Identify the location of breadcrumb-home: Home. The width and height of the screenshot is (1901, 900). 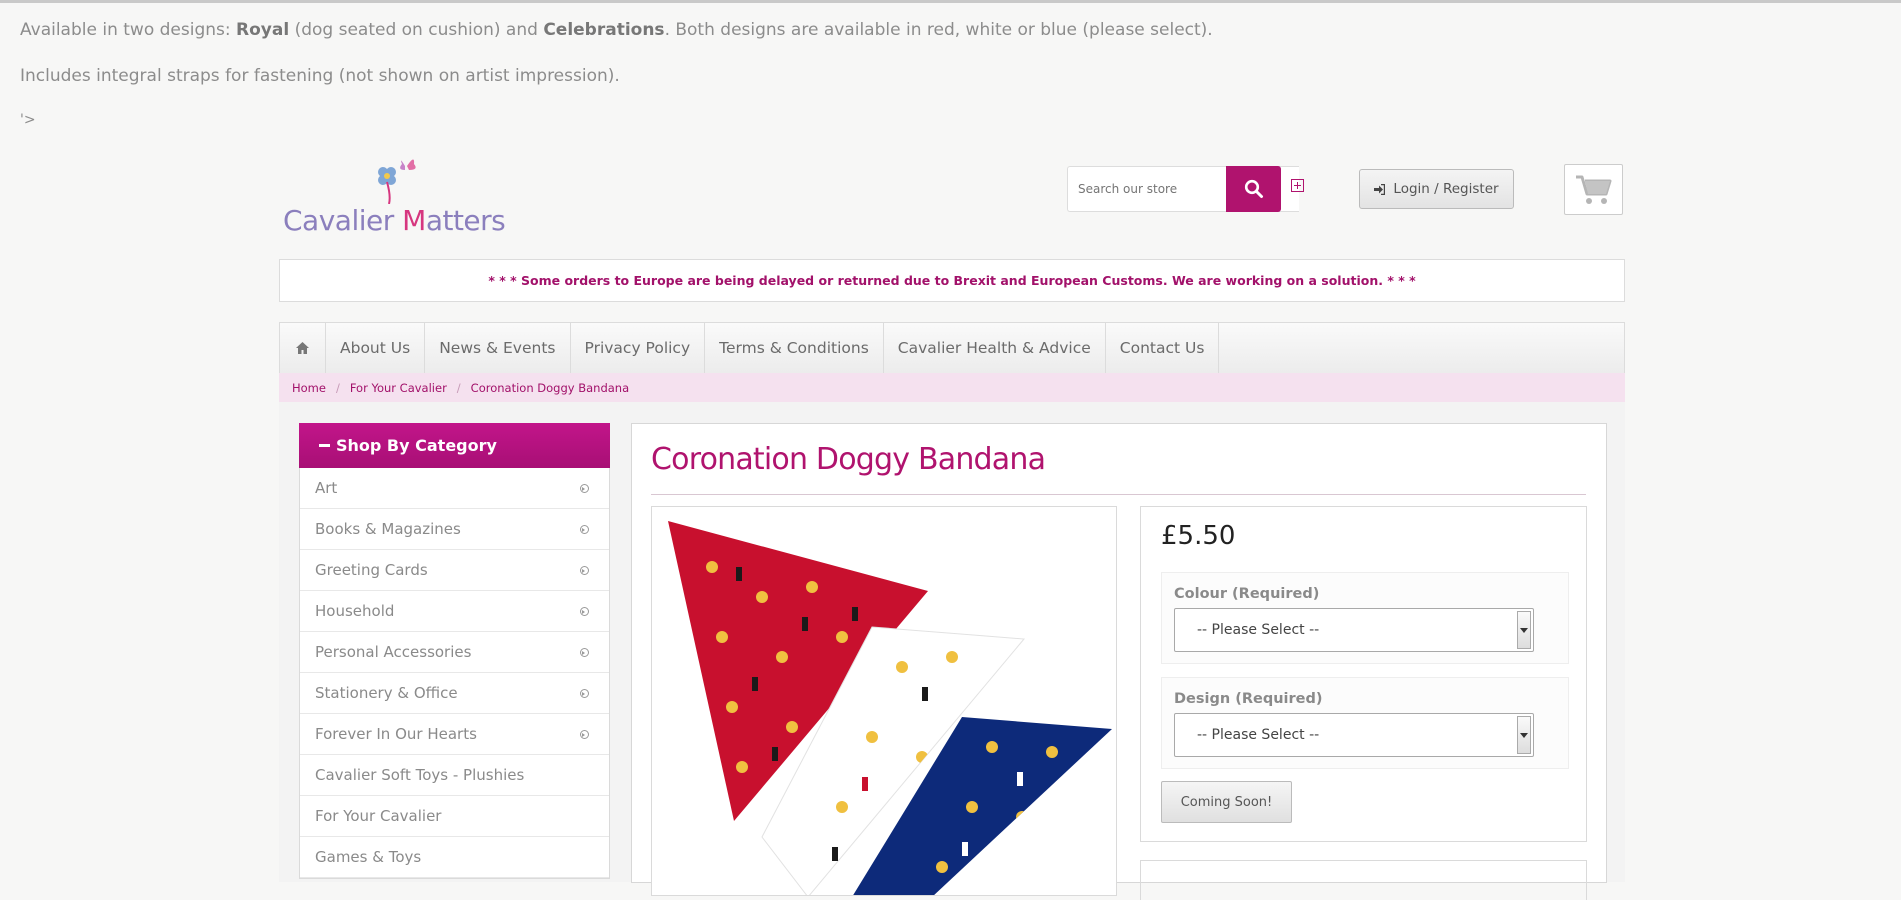
(309, 388).